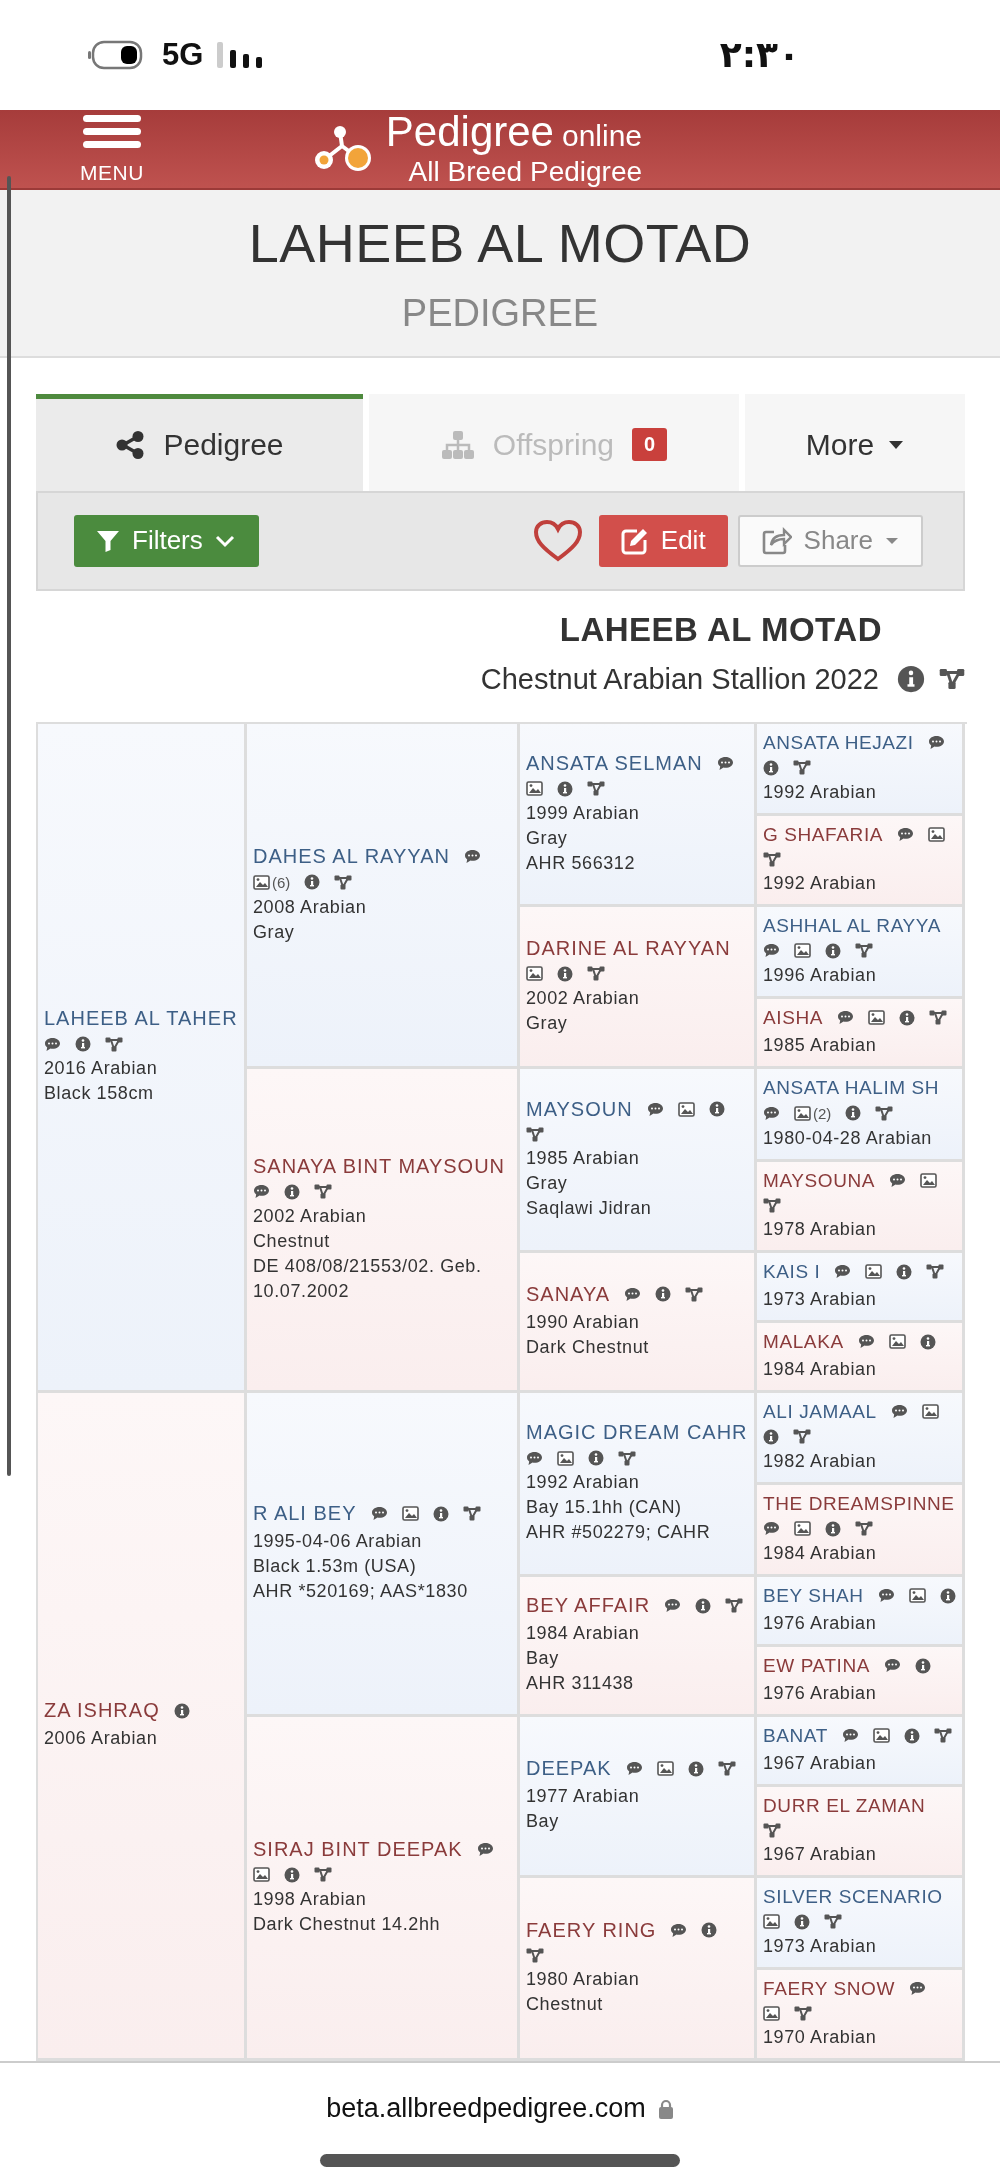 This screenshot has width=1000, height=2167. I want to click on horse-info: 1970 Arabian, so click(820, 2037).